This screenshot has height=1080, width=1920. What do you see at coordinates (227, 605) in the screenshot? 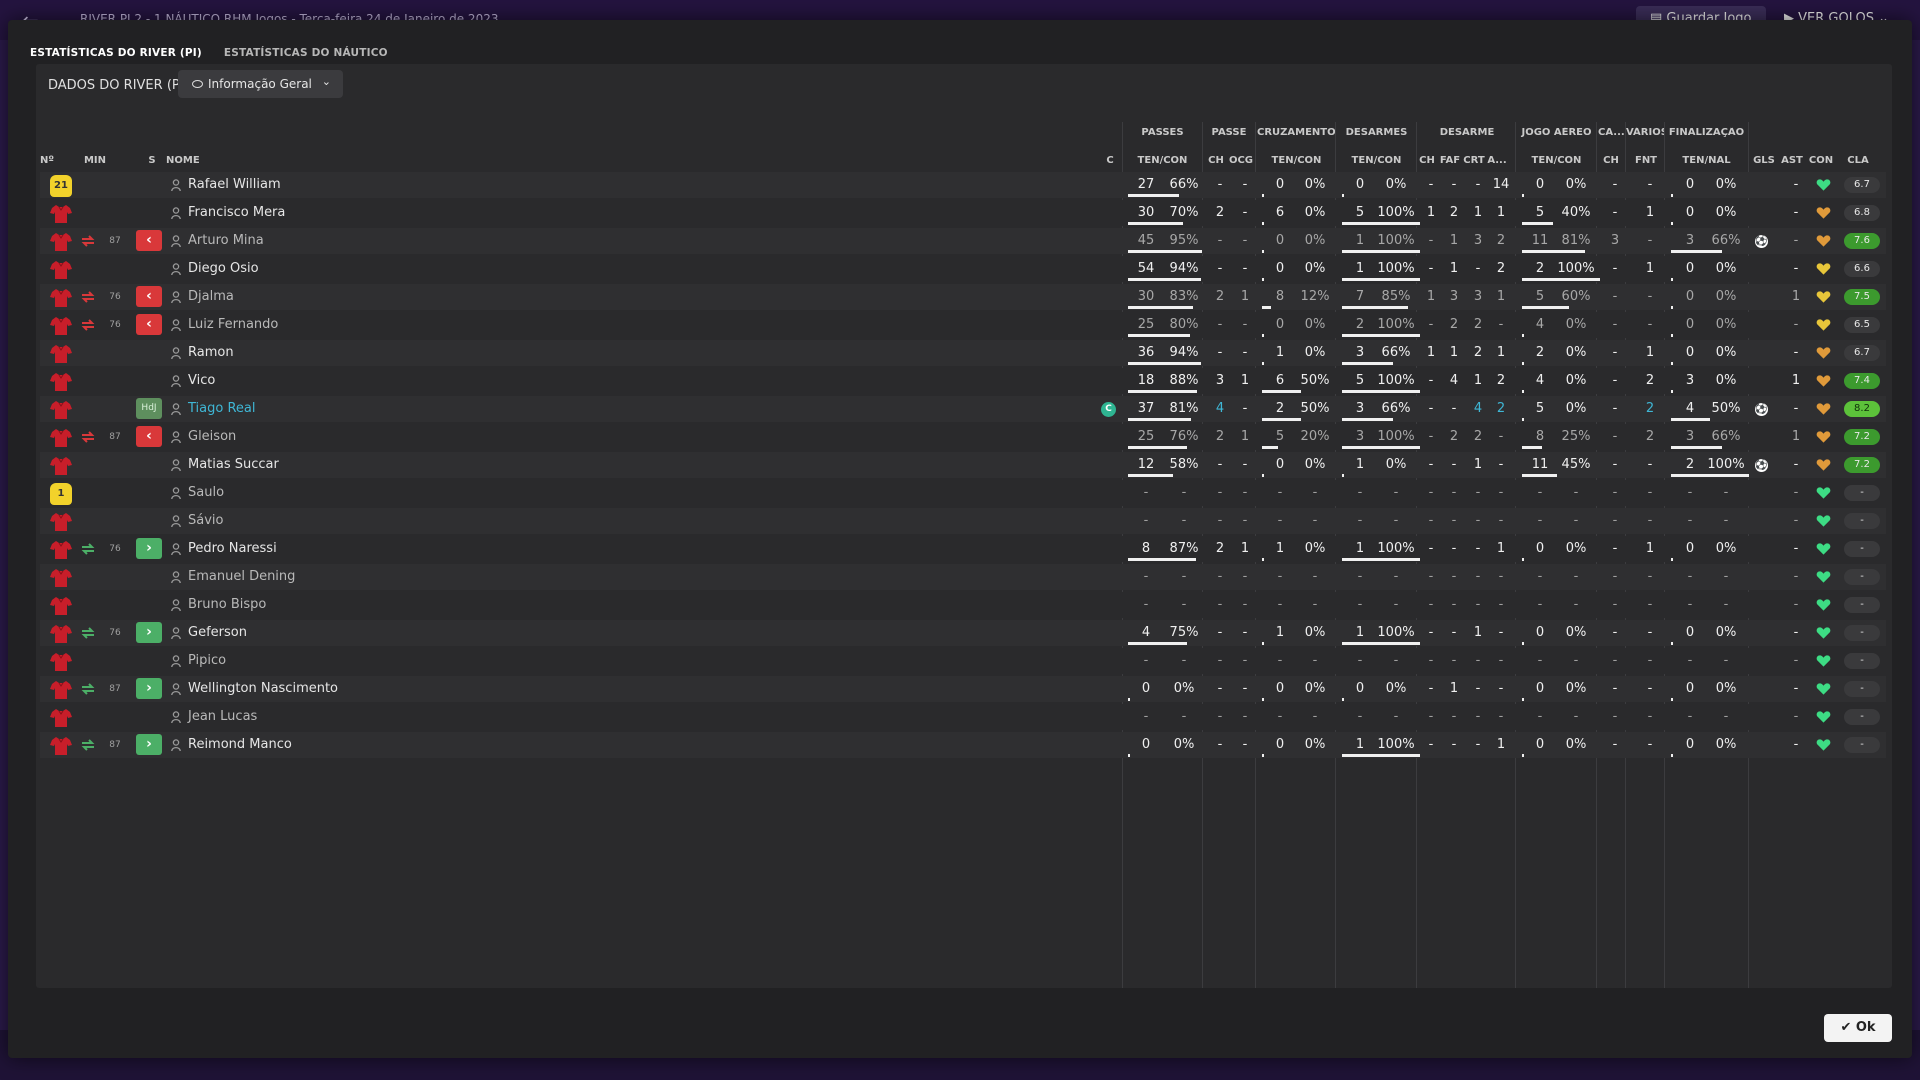
I see `player-name: Bruno Bispo` at bounding box center [227, 605].